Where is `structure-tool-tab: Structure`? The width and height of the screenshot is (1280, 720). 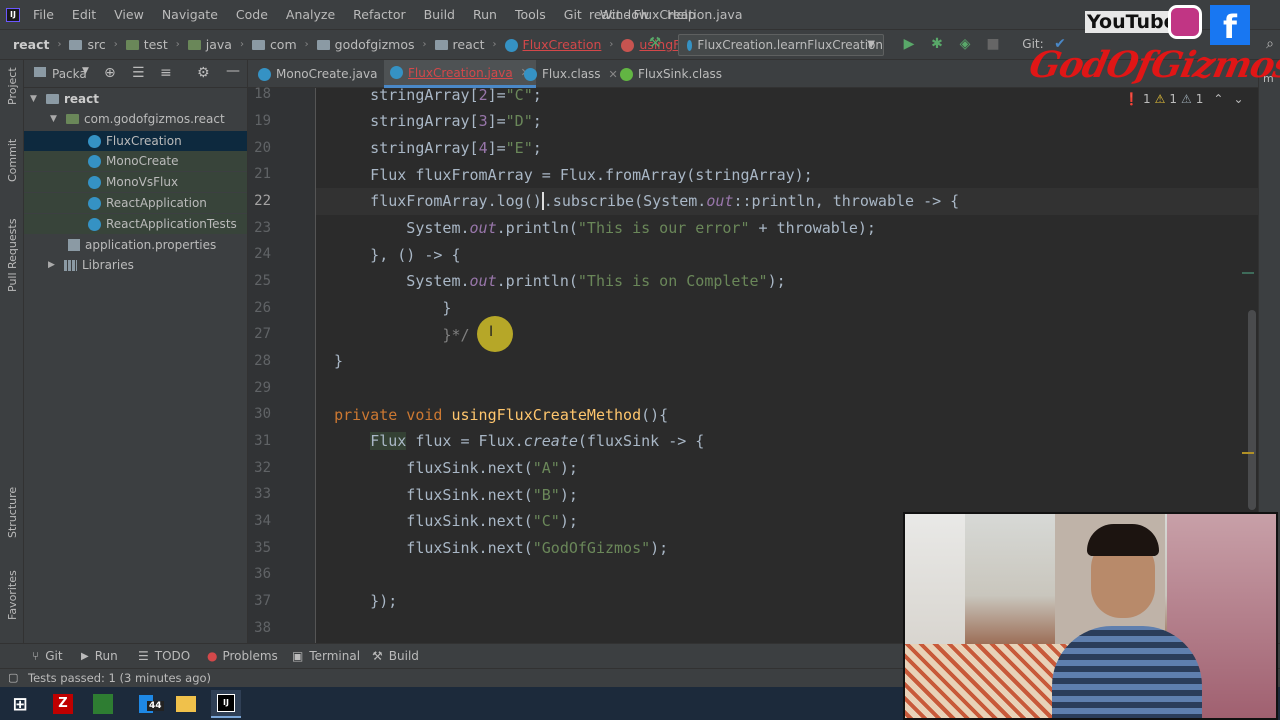
structure-tool-tab: Structure is located at coordinates (12, 512).